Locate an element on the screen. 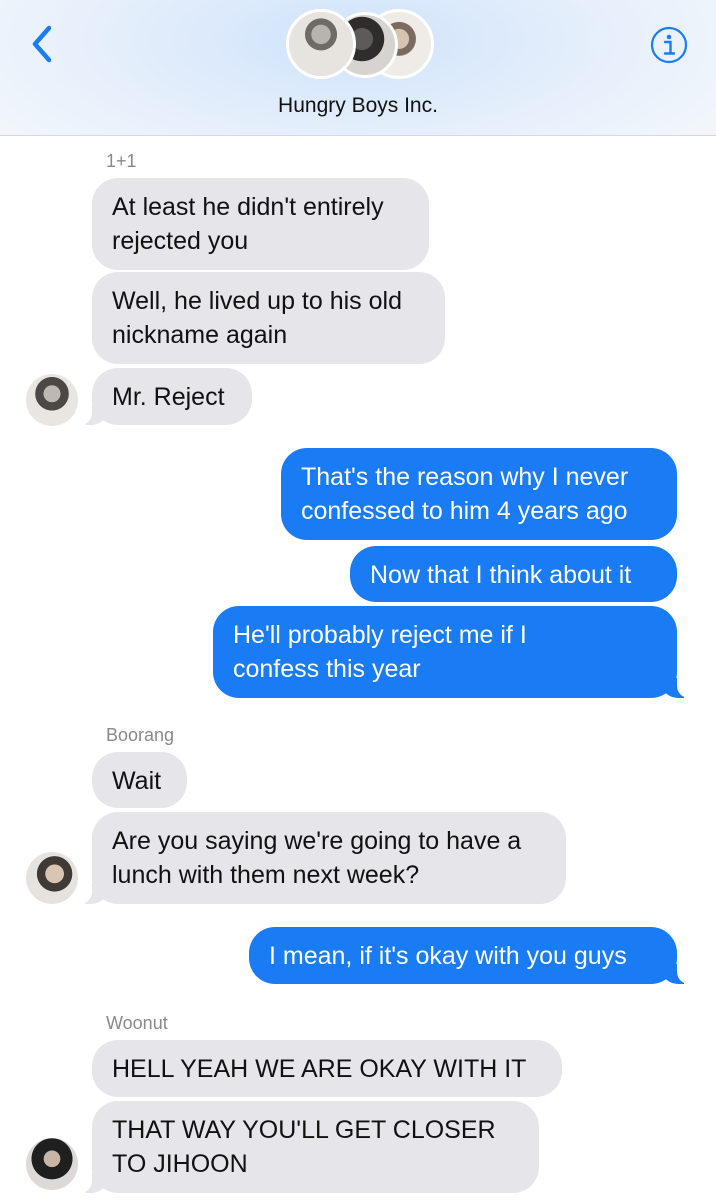  conversation-title: Hungry Boys Inc. is located at coordinates (358, 106).